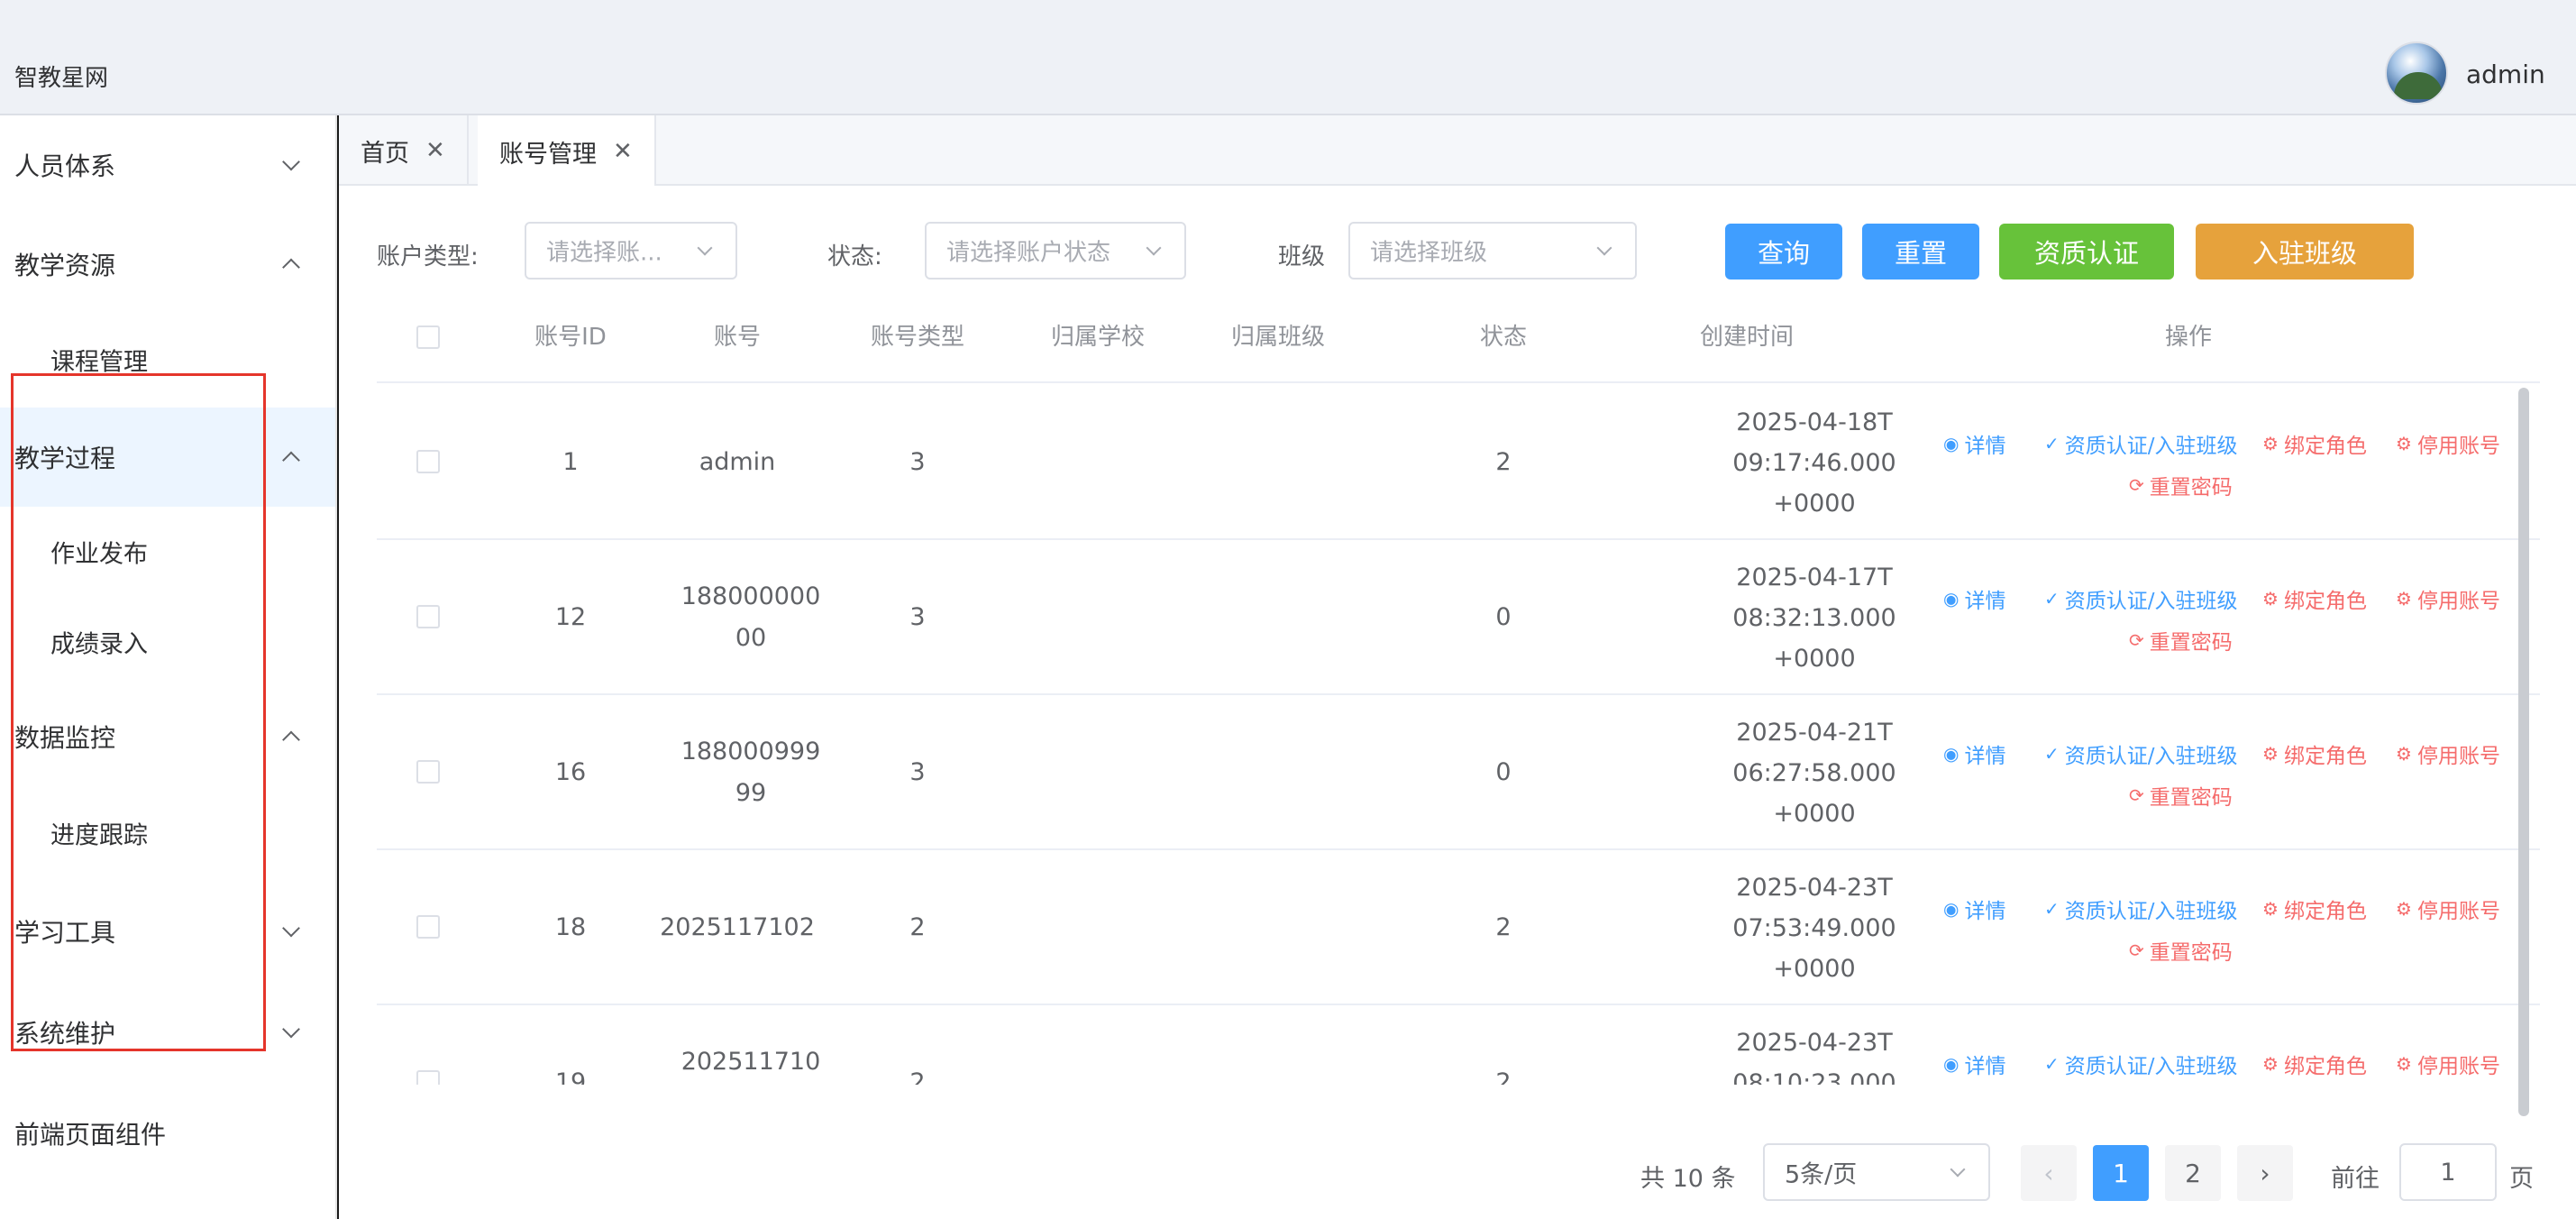 This screenshot has height=1219, width=2576. Describe the element at coordinates (2193, 1173) in the screenshot. I see `page-2-button: 2` at that location.